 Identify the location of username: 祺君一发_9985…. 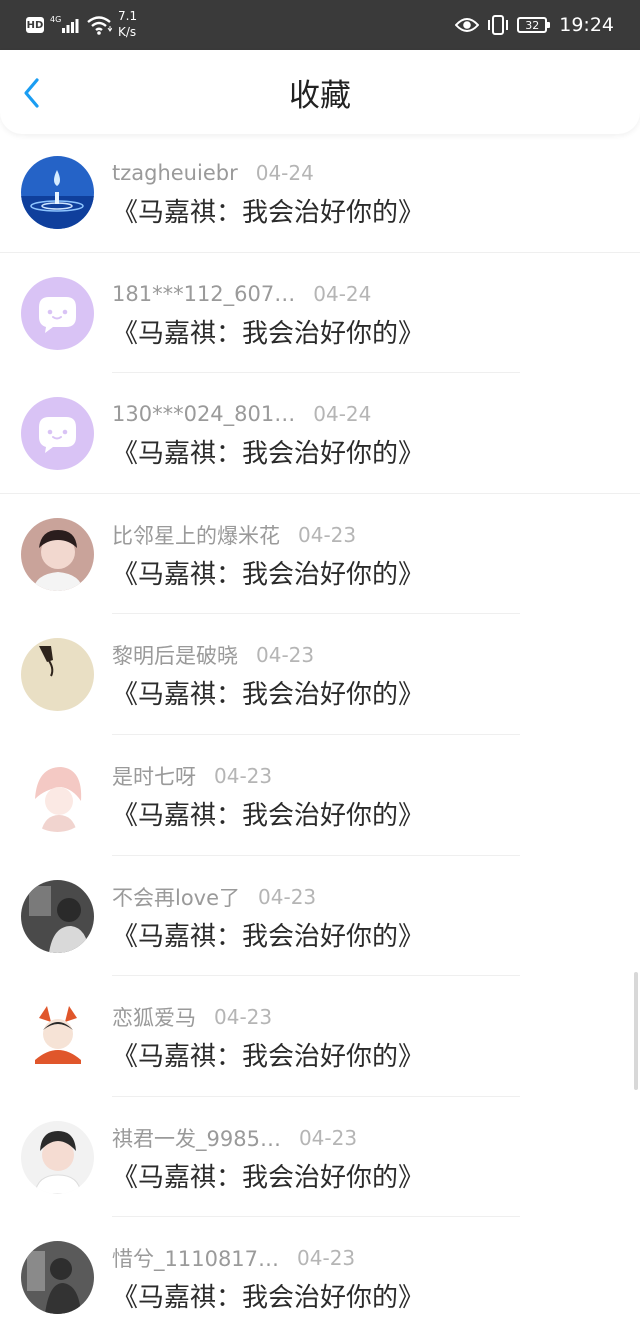
(196, 1138).